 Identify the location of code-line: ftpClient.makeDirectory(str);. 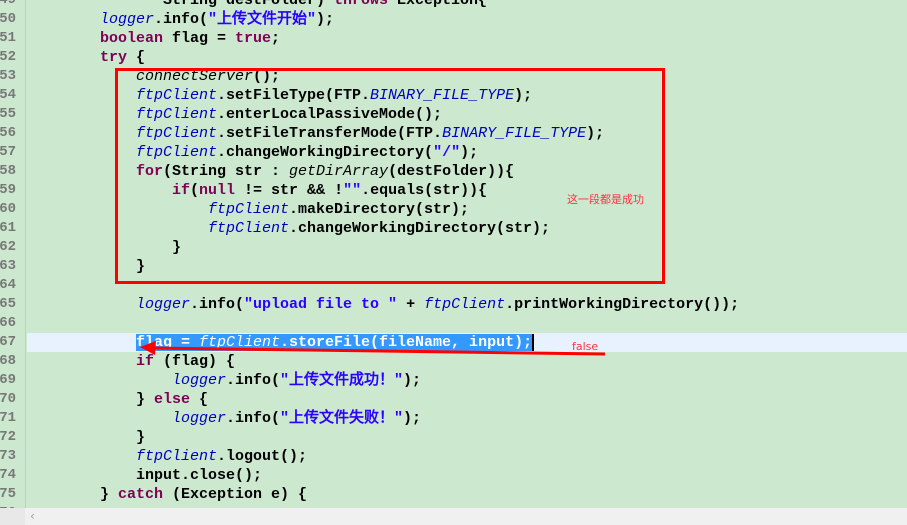
(467, 209).